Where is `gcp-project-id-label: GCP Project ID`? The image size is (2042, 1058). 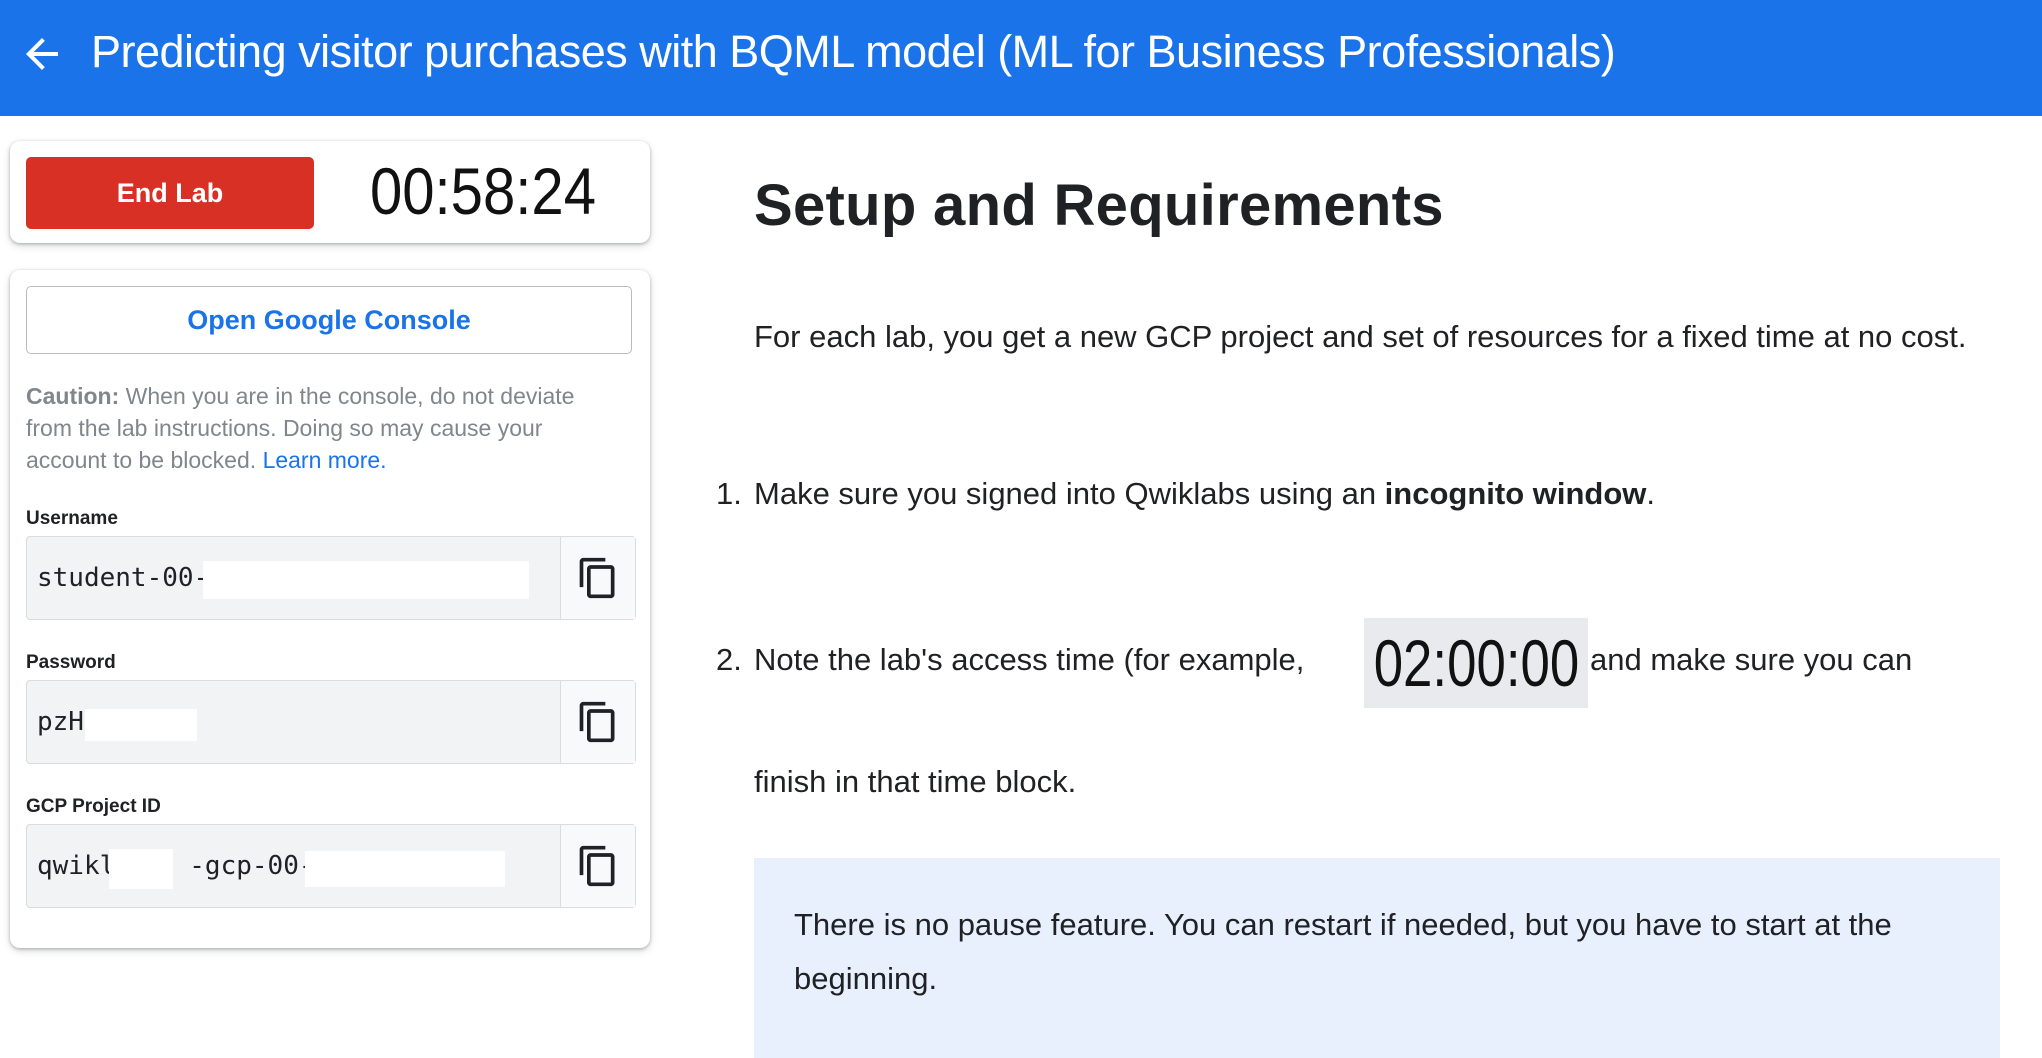
gcp-project-id-label: GCP Project ID is located at coordinates (93, 806).